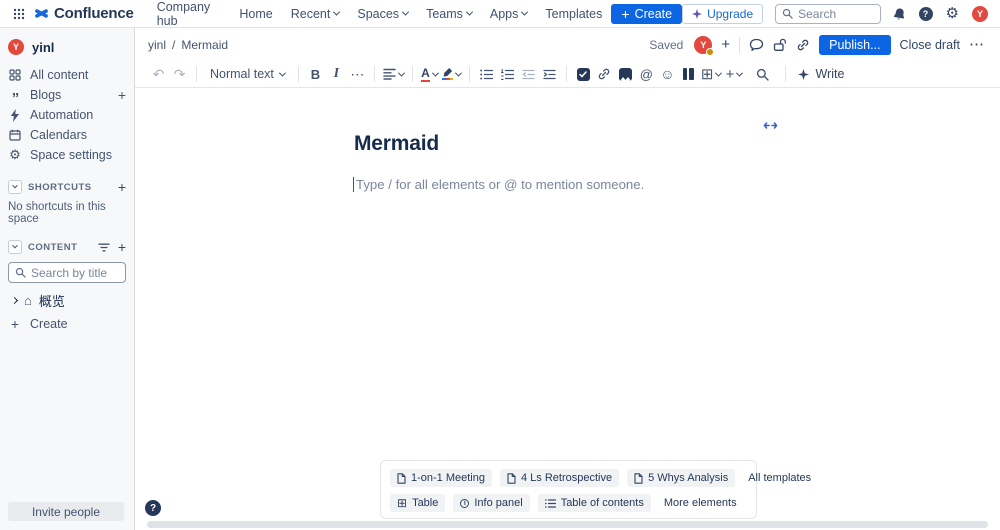 Image resolution: width=1000 pixels, height=530 pixels. Describe the element at coordinates (67, 300) in the screenshot. I see `content-tree-item-overview: ⌂ 概览` at that location.